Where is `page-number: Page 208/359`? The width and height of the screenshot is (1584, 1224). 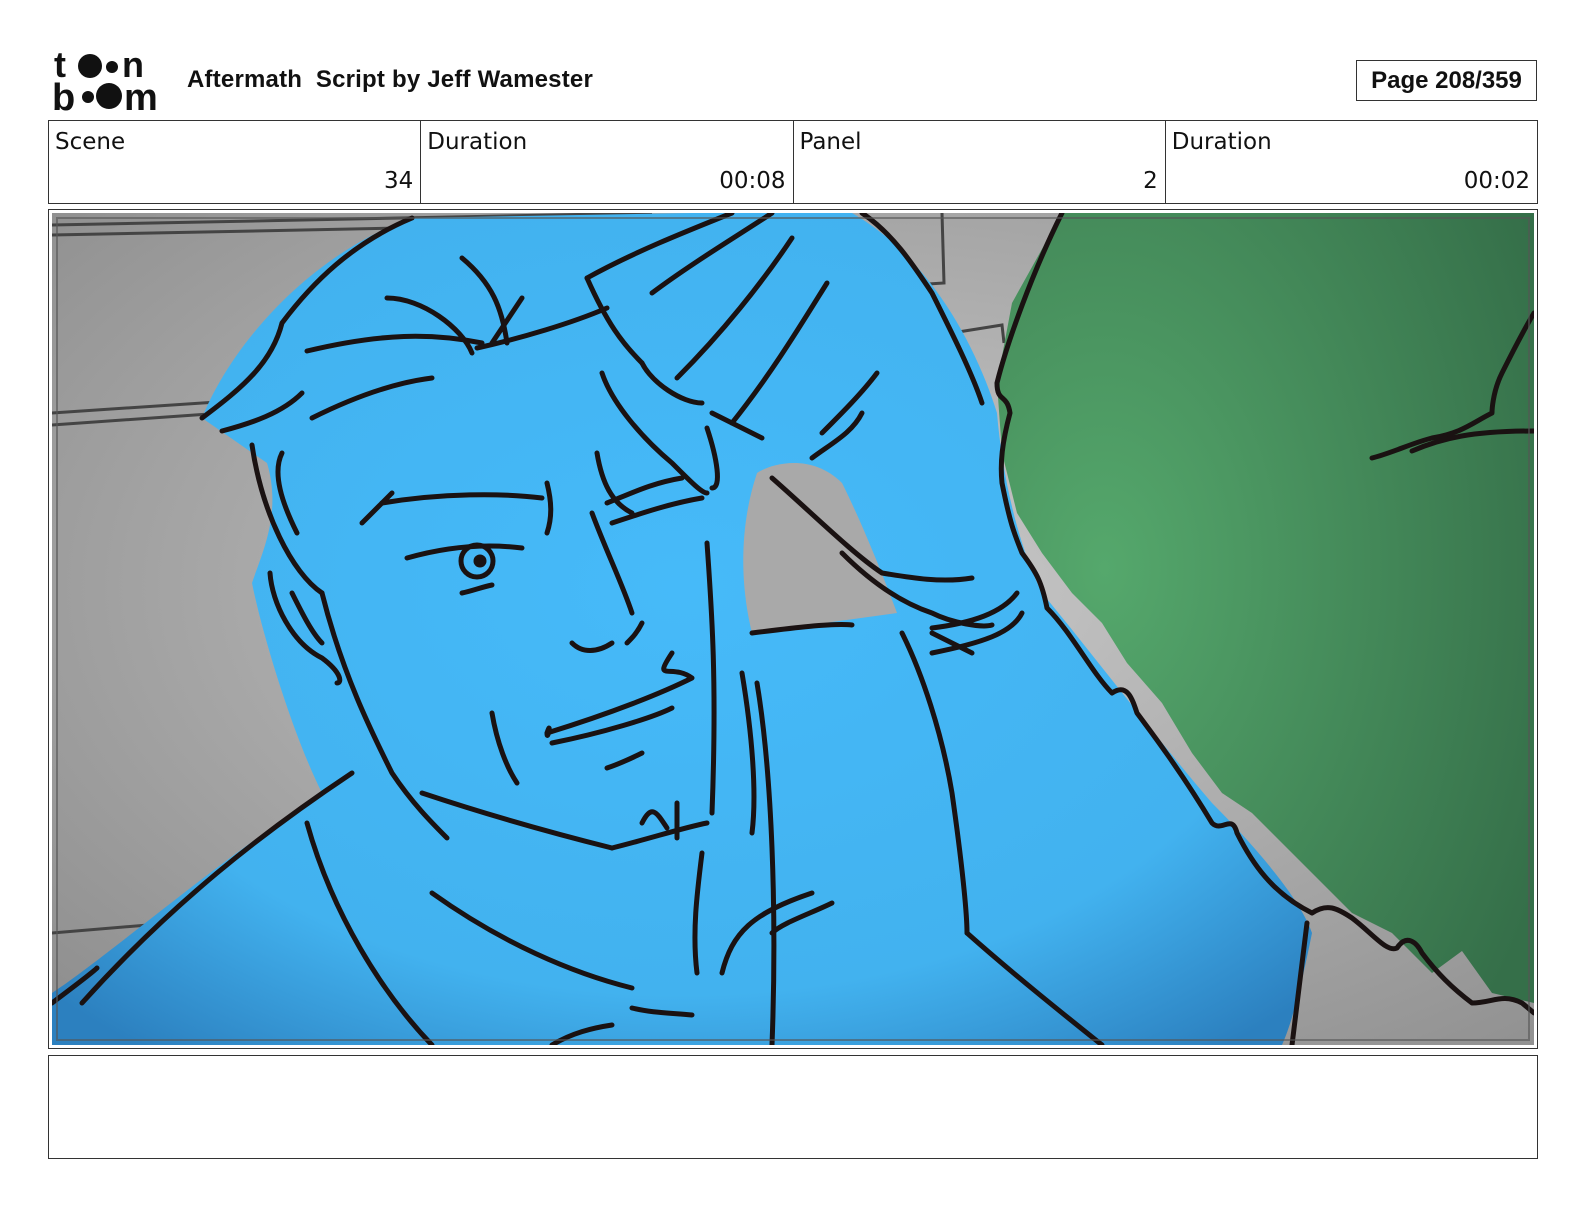 page-number: Page 208/359 is located at coordinates (1446, 80).